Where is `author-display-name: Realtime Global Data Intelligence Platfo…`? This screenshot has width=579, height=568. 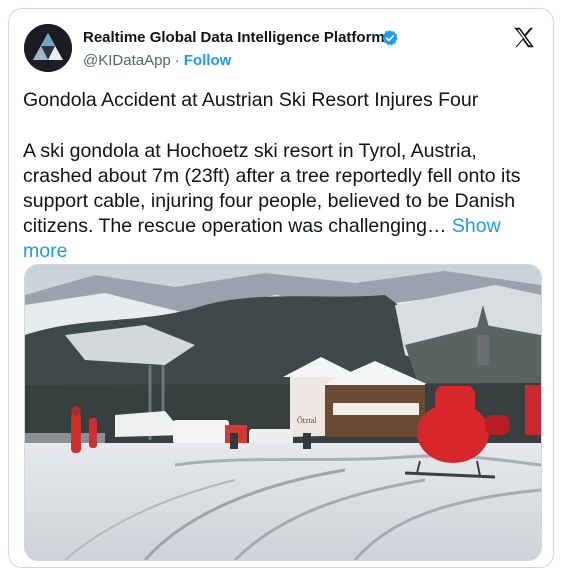
author-display-name: Realtime Global Data Intelligence Platfo… is located at coordinates (234, 37).